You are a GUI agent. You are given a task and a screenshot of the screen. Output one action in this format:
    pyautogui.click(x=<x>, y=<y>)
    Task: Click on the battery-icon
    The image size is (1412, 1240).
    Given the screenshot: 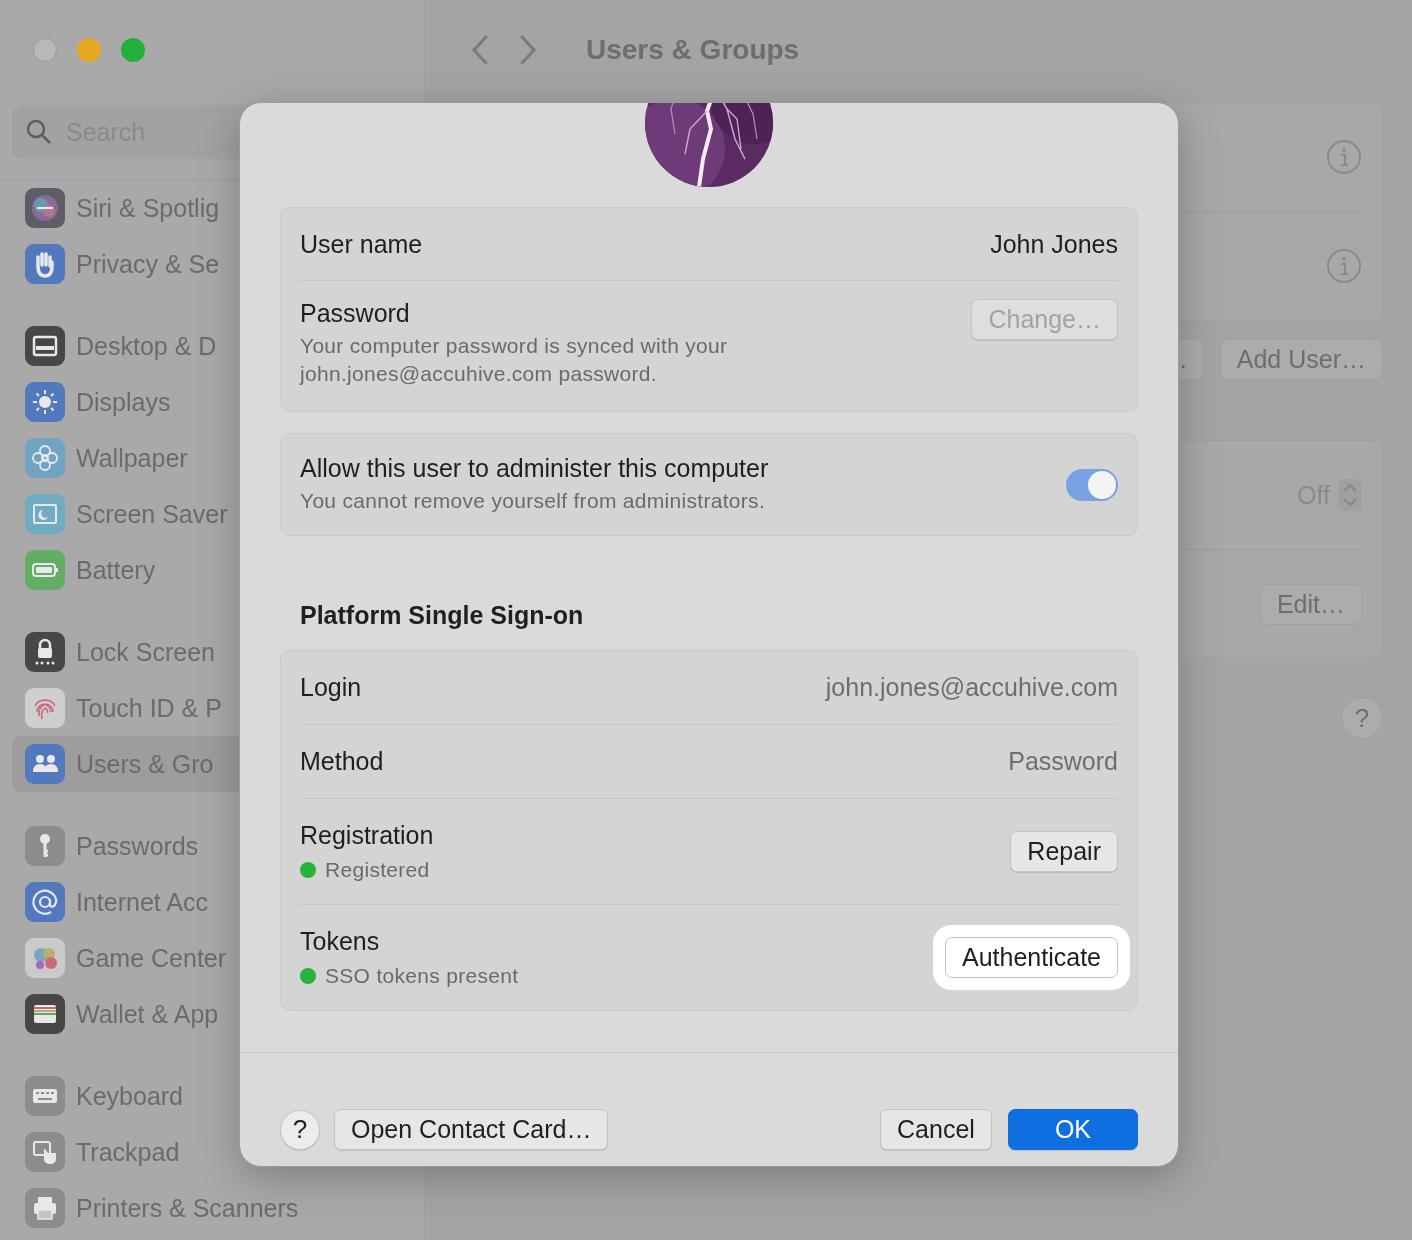 What is the action you would take?
    pyautogui.click(x=45, y=570)
    